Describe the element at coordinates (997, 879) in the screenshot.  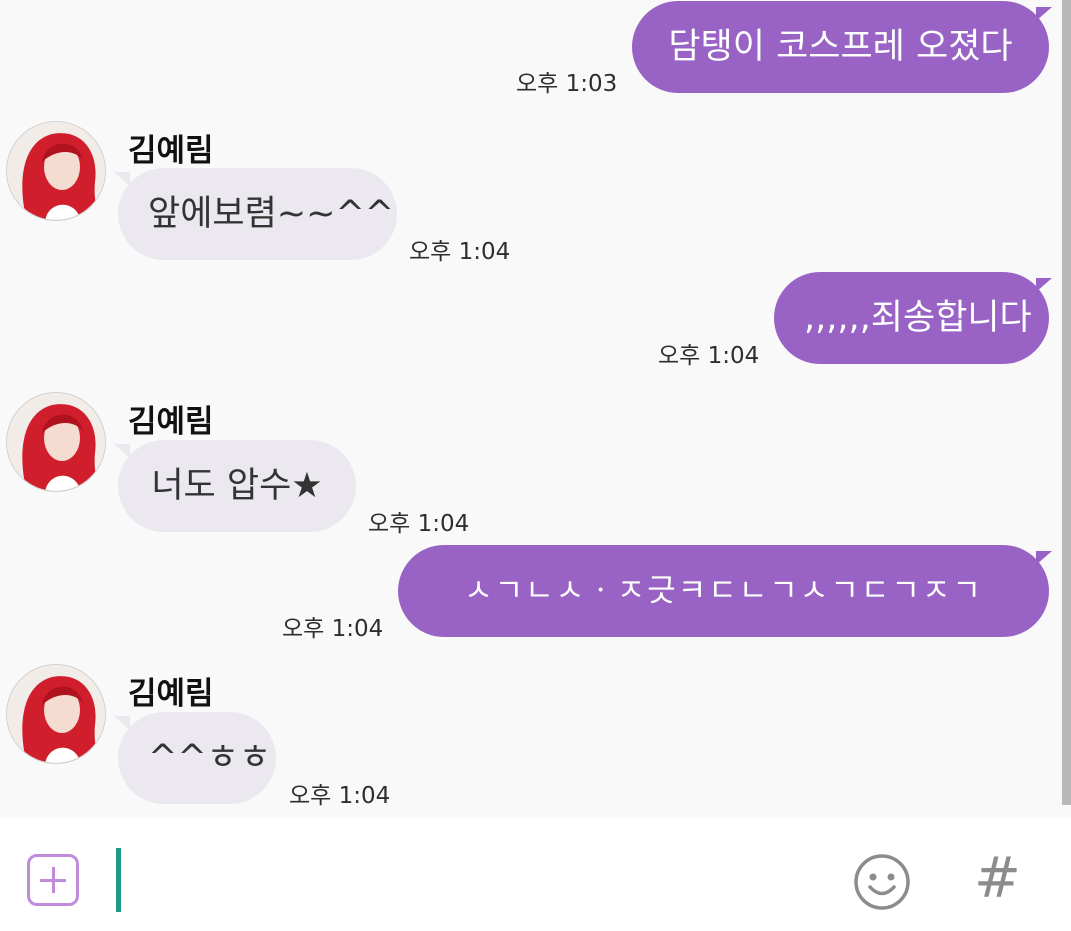
I see `hashtag-icon: #` at that location.